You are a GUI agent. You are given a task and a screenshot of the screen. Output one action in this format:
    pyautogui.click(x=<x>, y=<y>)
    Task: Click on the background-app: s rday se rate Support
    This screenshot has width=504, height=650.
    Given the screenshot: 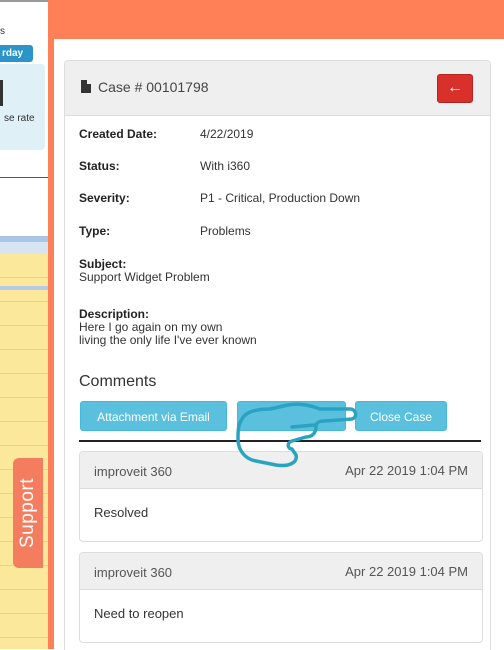 What is the action you would take?
    pyautogui.click(x=24, y=324)
    